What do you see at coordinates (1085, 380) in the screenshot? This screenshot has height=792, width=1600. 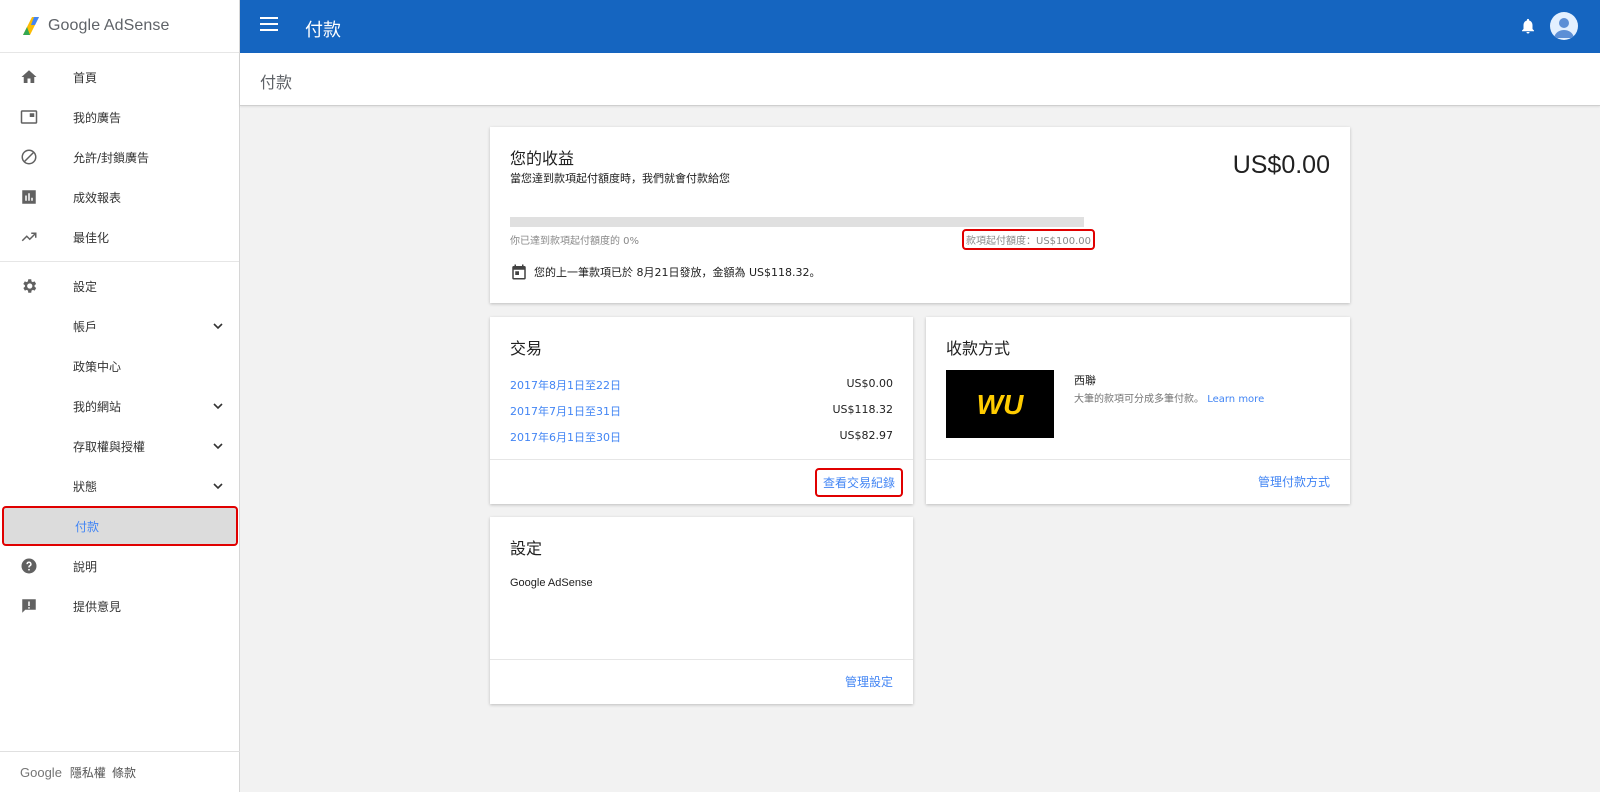 I see `payment-method-name: 西聯` at bounding box center [1085, 380].